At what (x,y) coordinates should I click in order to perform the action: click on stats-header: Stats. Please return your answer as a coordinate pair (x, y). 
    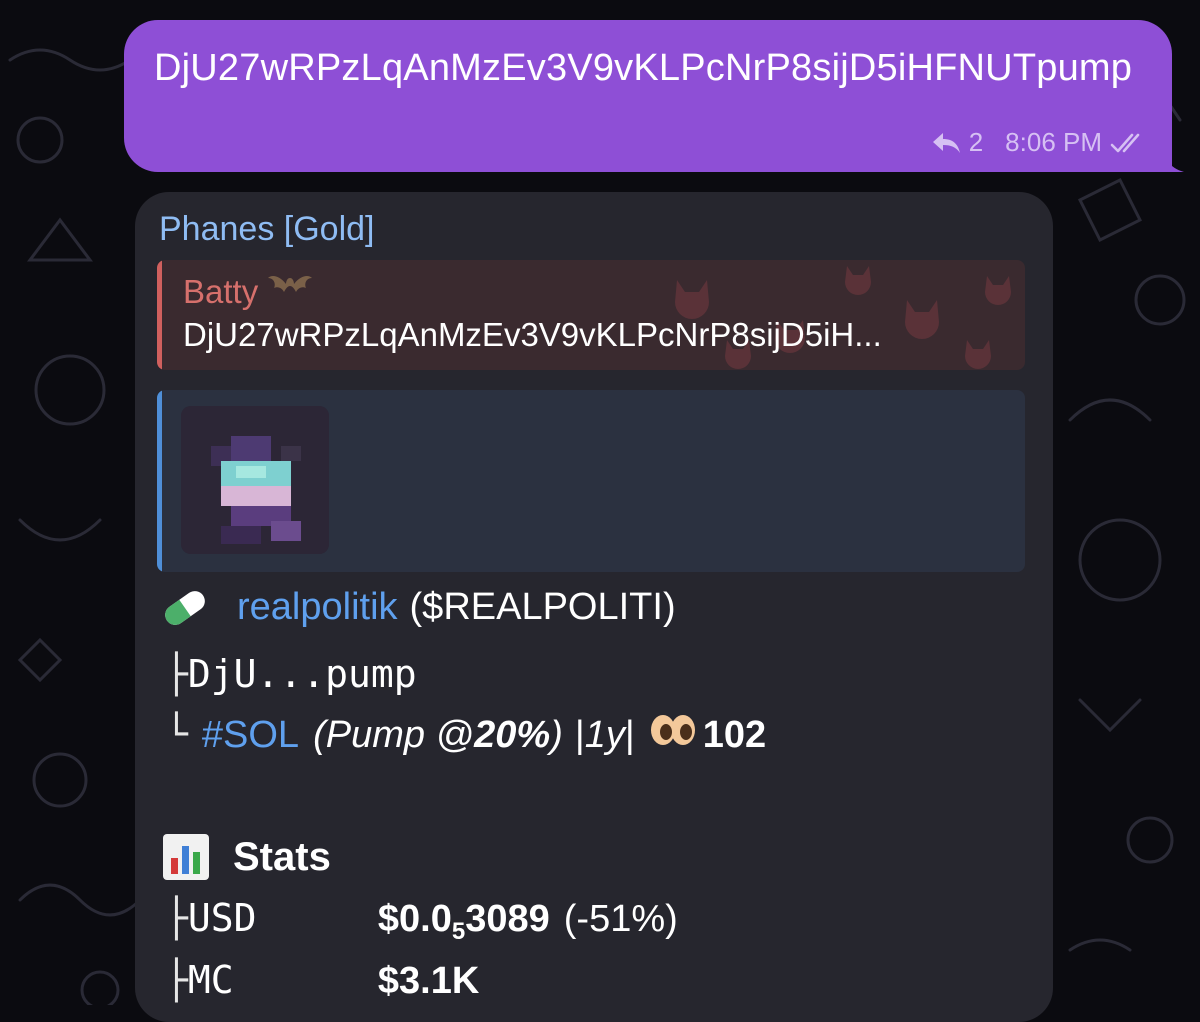
    Looking at the image, I should click on (246, 857).